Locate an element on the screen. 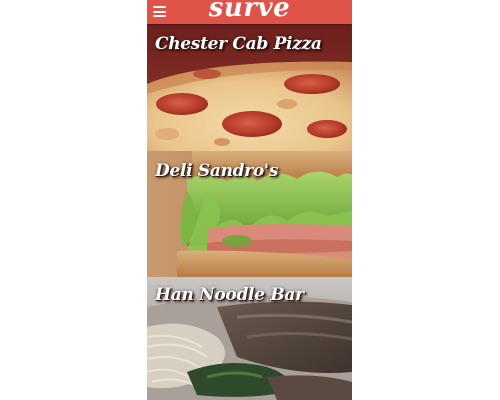  restaurant-name: Han Noodle Bar is located at coordinates (229, 295).